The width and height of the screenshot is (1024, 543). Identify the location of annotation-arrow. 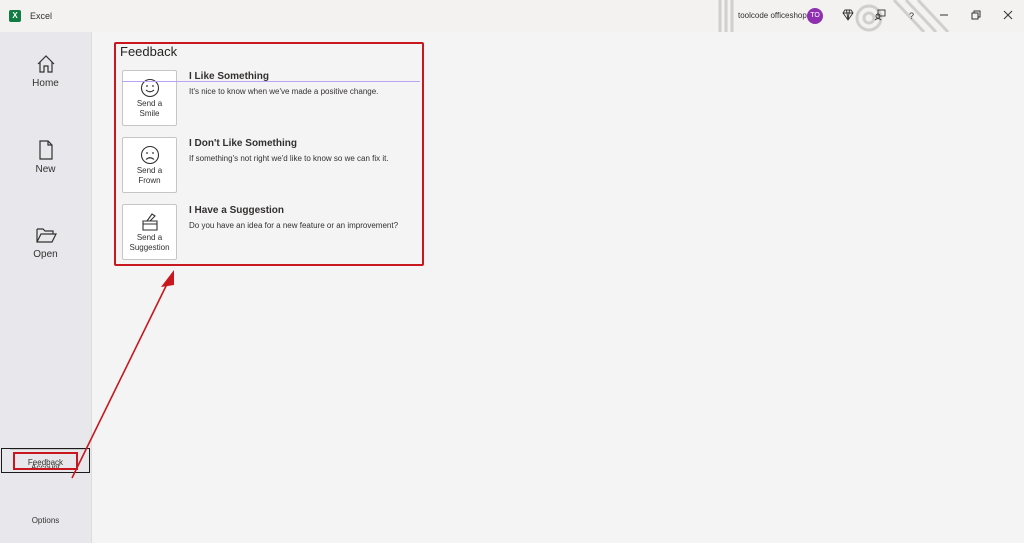
(122, 374).